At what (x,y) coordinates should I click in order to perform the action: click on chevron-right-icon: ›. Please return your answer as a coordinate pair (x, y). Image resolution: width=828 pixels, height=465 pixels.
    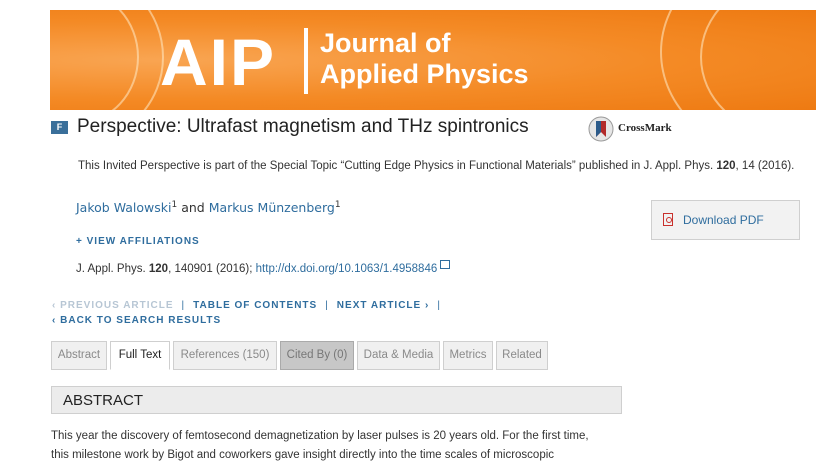
    Looking at the image, I should click on (427, 305).